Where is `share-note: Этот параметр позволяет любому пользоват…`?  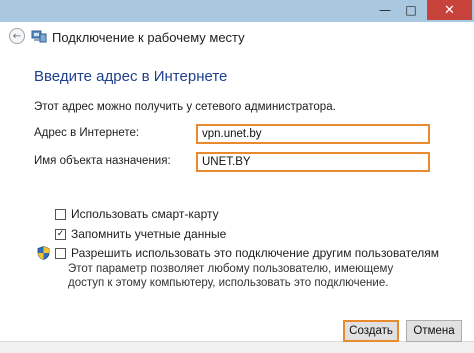
share-note: Этот параметр позволяет любому пользоват… is located at coordinates (231, 276).